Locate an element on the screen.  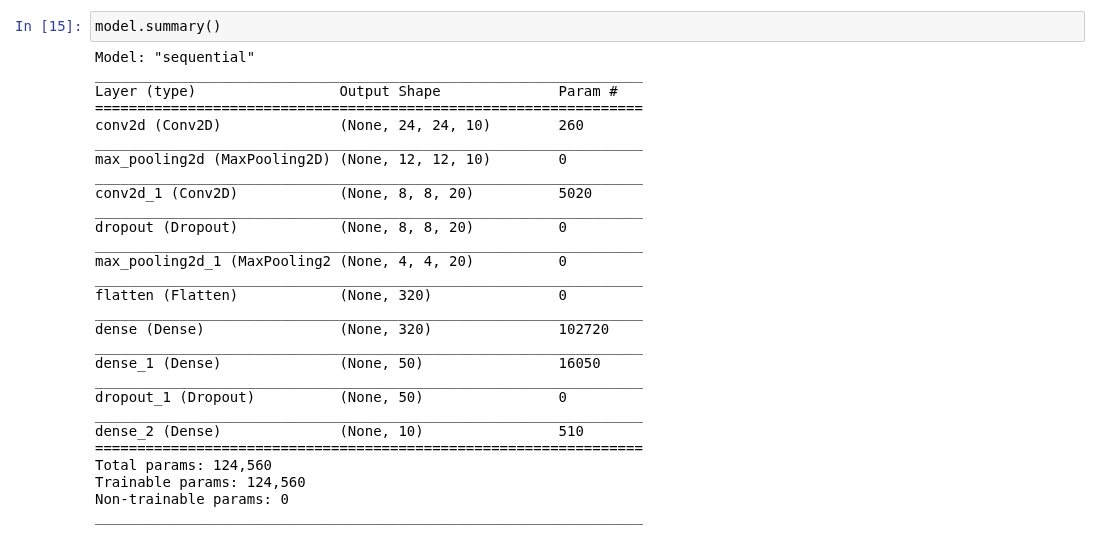
table-cell: 510 is located at coordinates (571, 431).